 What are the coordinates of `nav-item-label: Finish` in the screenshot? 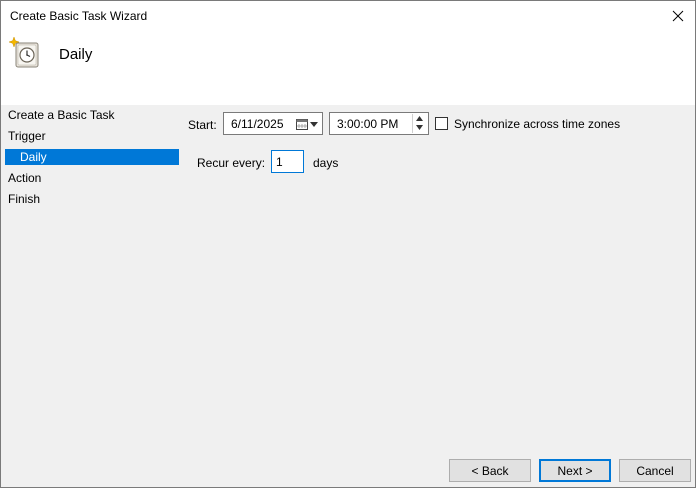 It's located at (24, 199).